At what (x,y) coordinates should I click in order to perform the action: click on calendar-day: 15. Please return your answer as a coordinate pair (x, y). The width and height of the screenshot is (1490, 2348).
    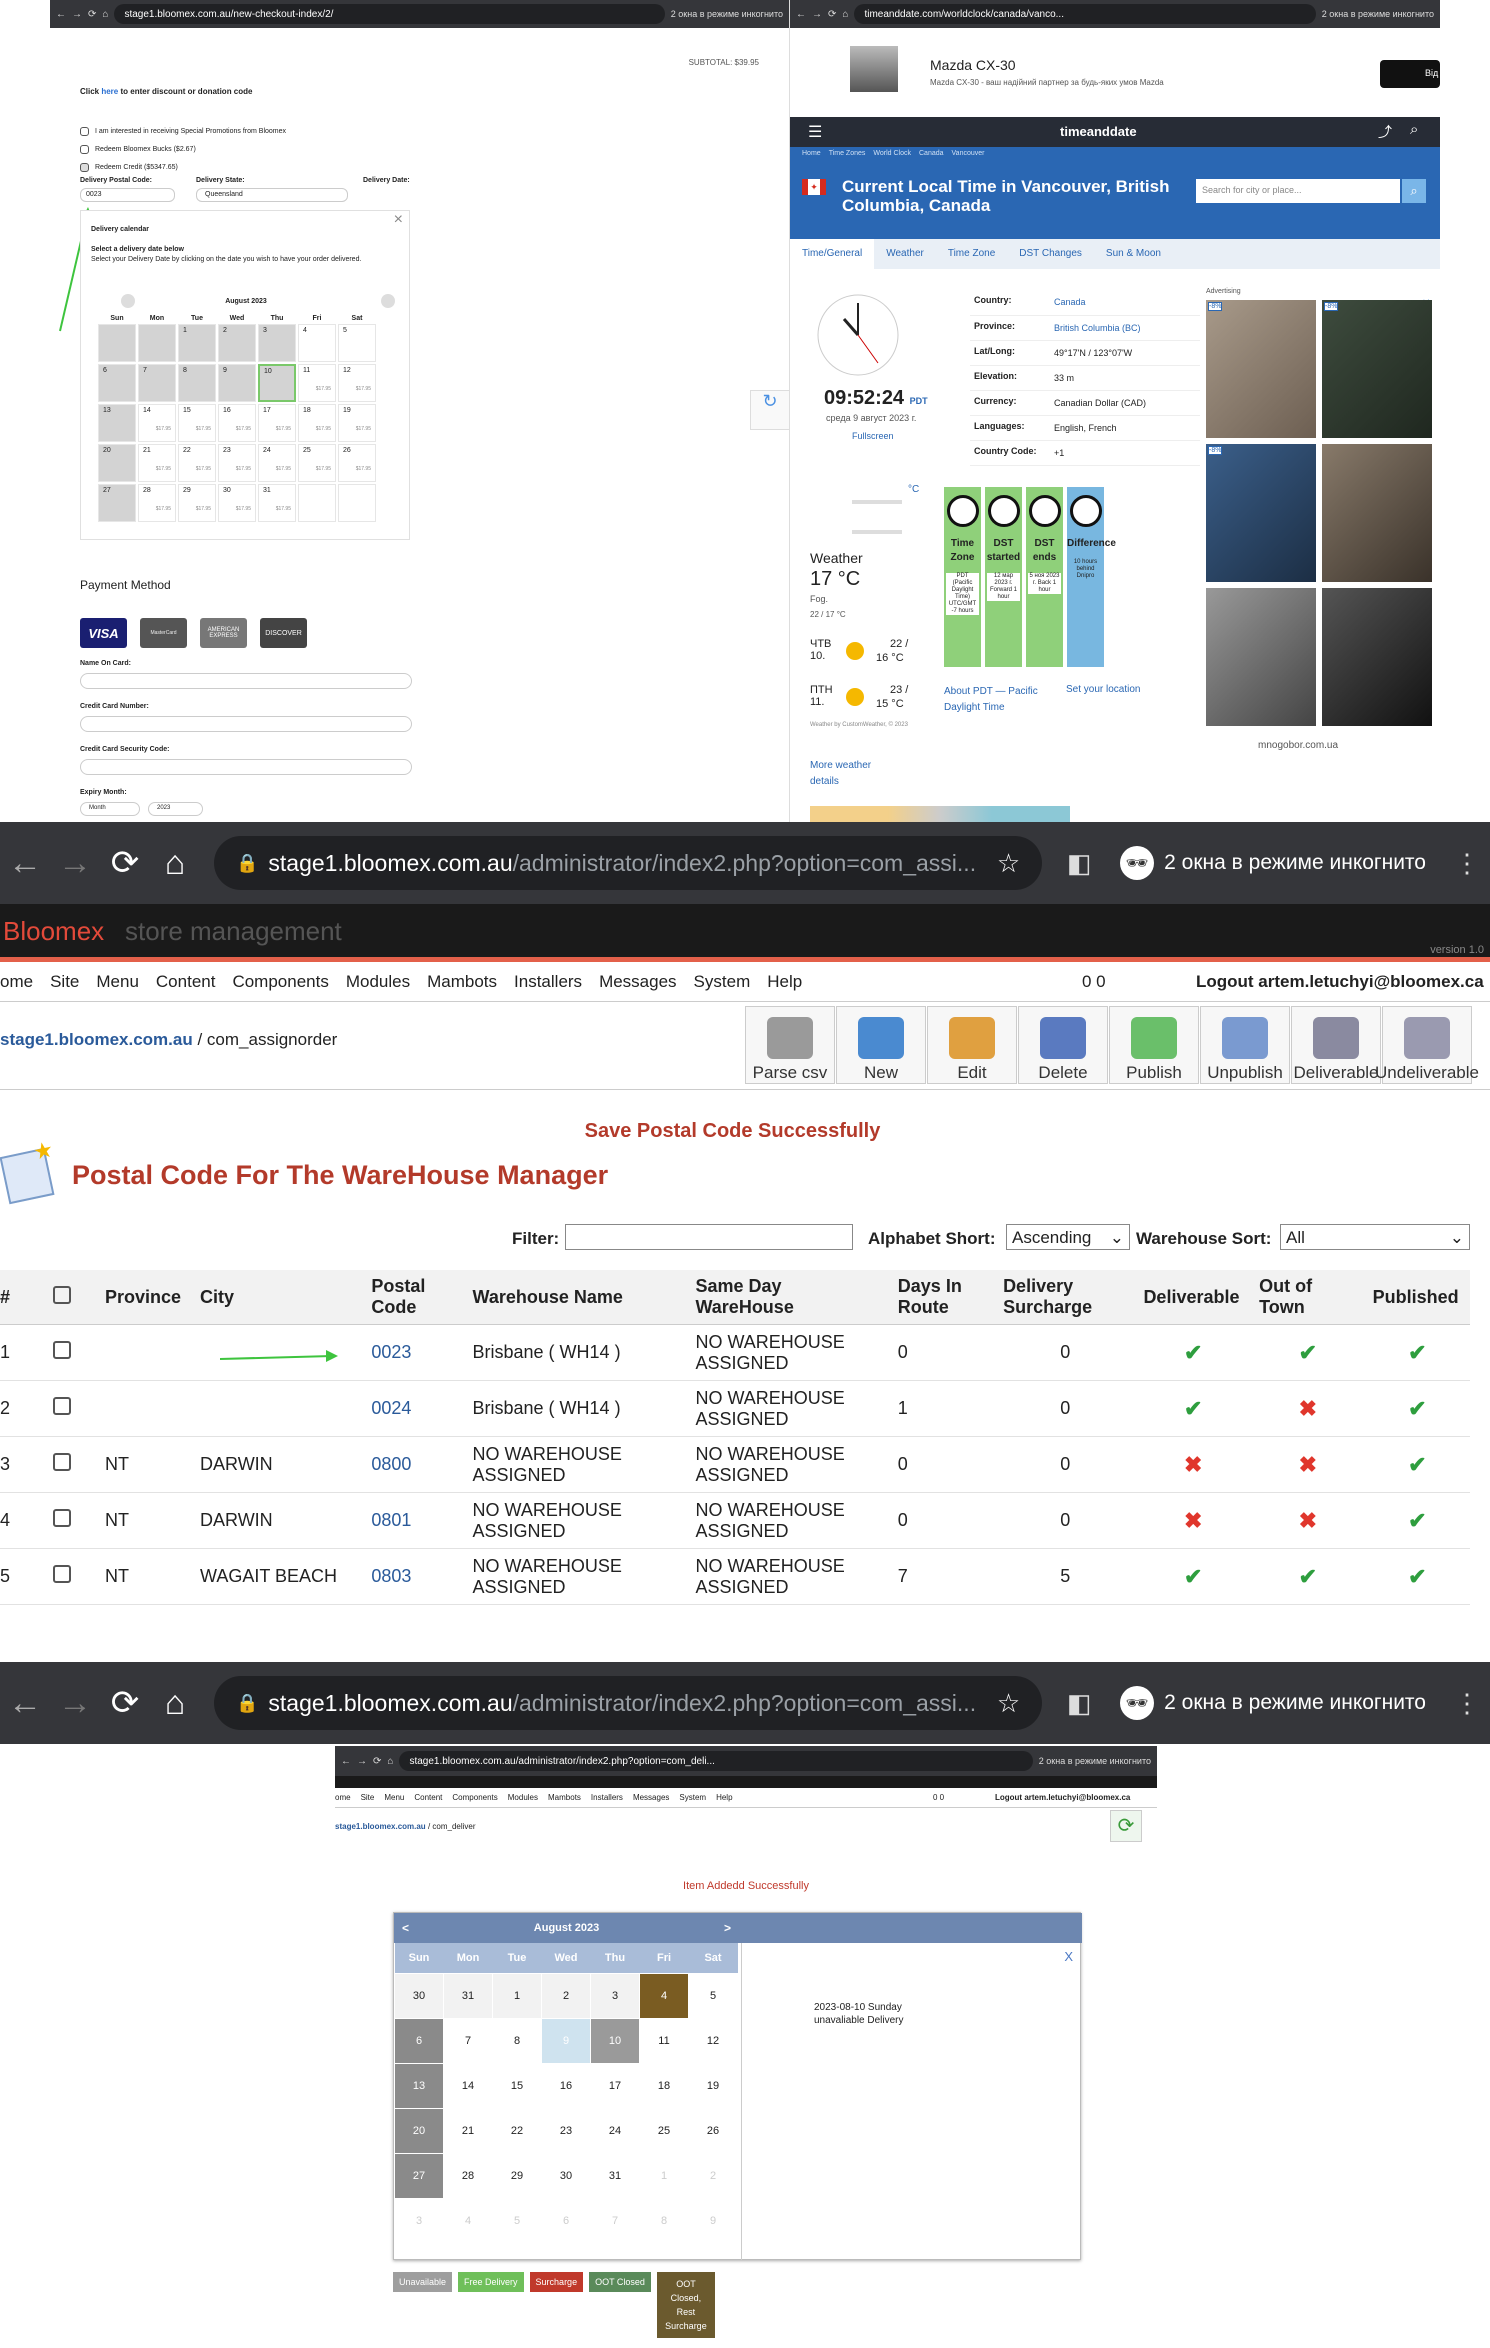
    Looking at the image, I should click on (517, 2085).